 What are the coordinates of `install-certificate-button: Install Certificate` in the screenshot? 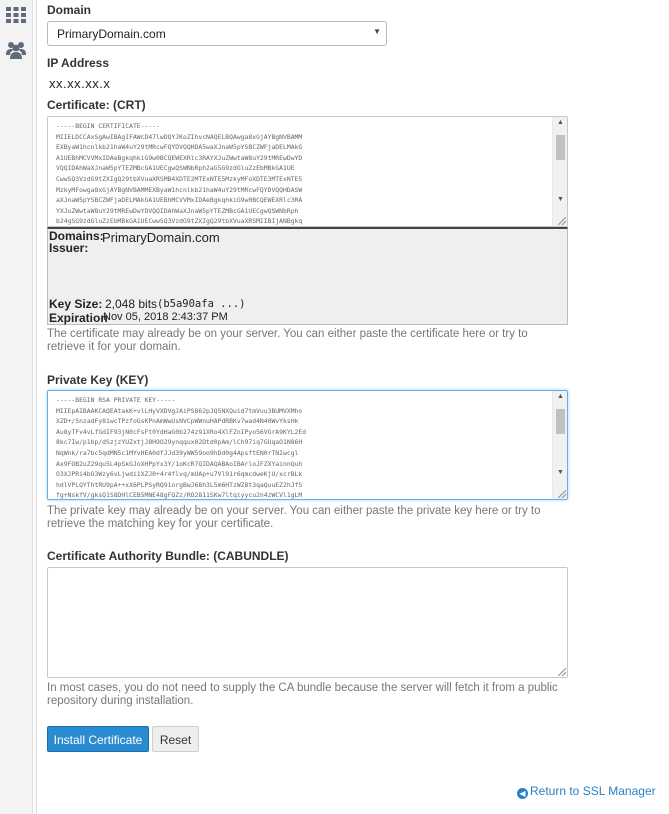 It's located at (98, 739).